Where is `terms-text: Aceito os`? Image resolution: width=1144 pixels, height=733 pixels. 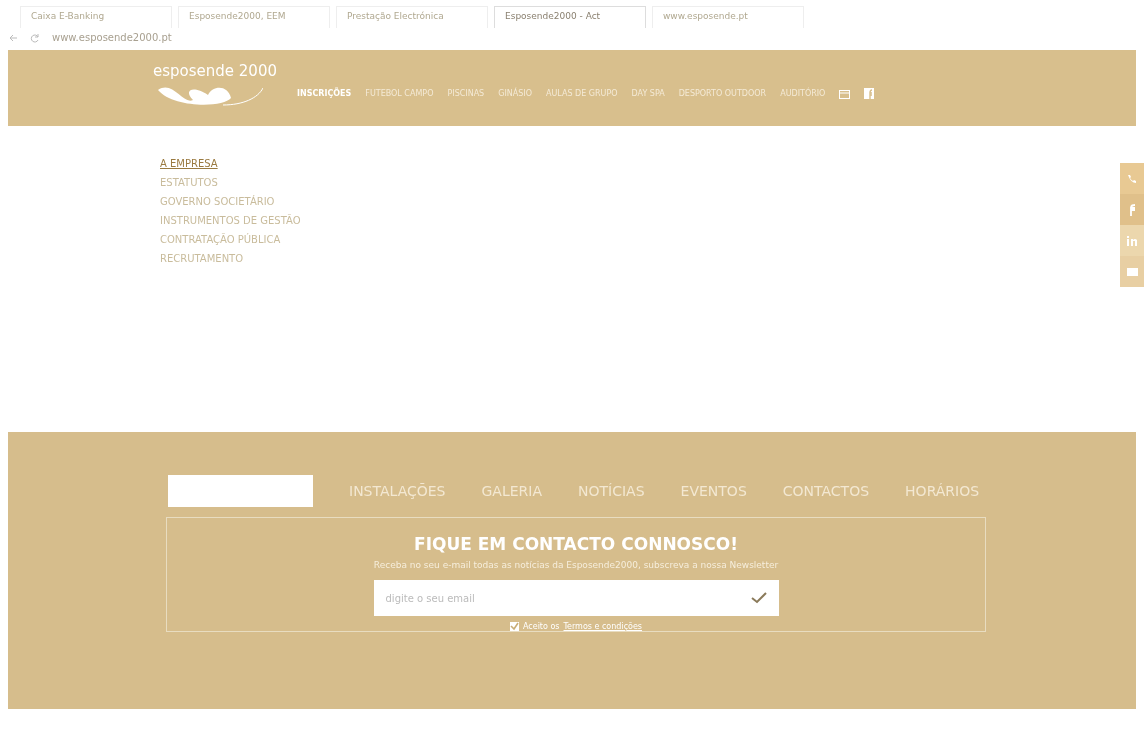 terms-text: Aceito os is located at coordinates (541, 626).